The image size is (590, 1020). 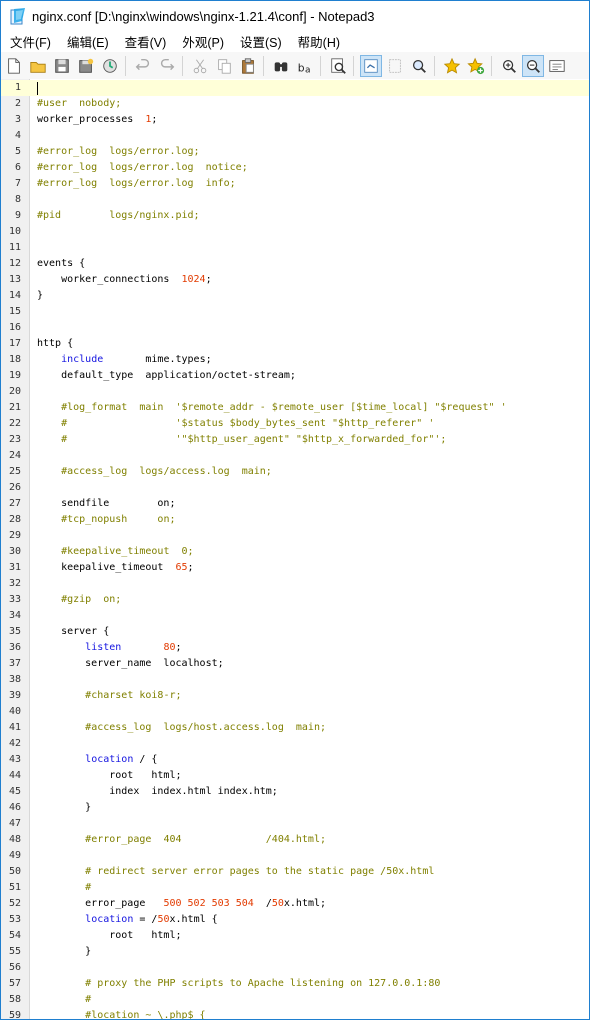 What do you see at coordinates (295, 360) in the screenshot?
I see `code-line: 18 include mime.types;` at bounding box center [295, 360].